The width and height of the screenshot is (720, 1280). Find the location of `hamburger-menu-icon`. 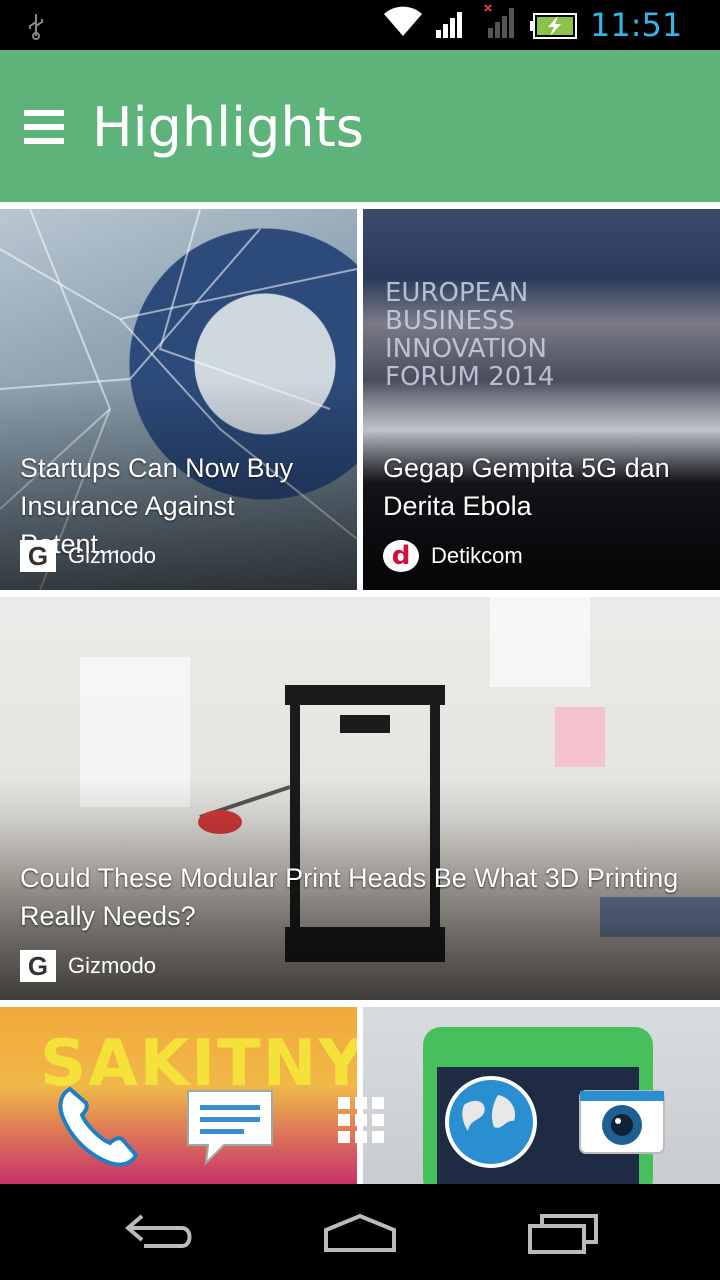

hamburger-menu-icon is located at coordinates (45, 127).